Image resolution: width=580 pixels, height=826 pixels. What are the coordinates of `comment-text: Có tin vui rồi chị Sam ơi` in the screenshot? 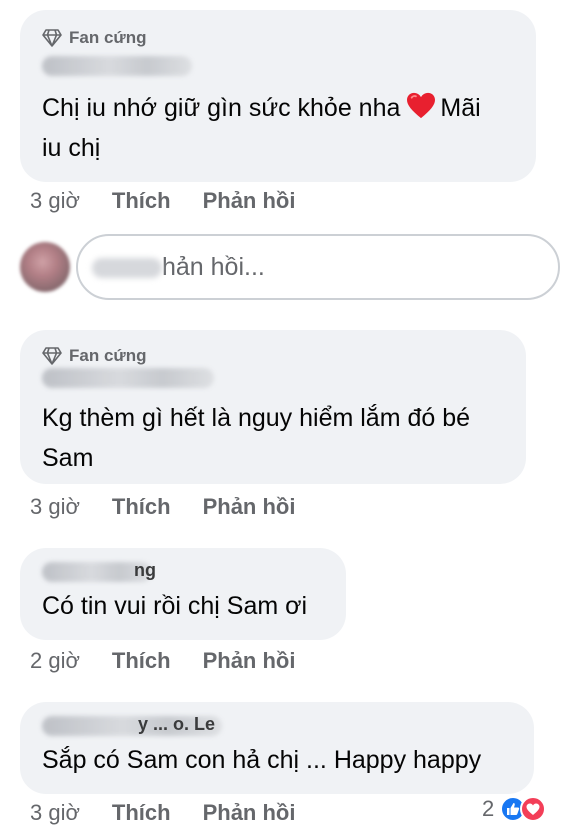 It's located at (175, 606).